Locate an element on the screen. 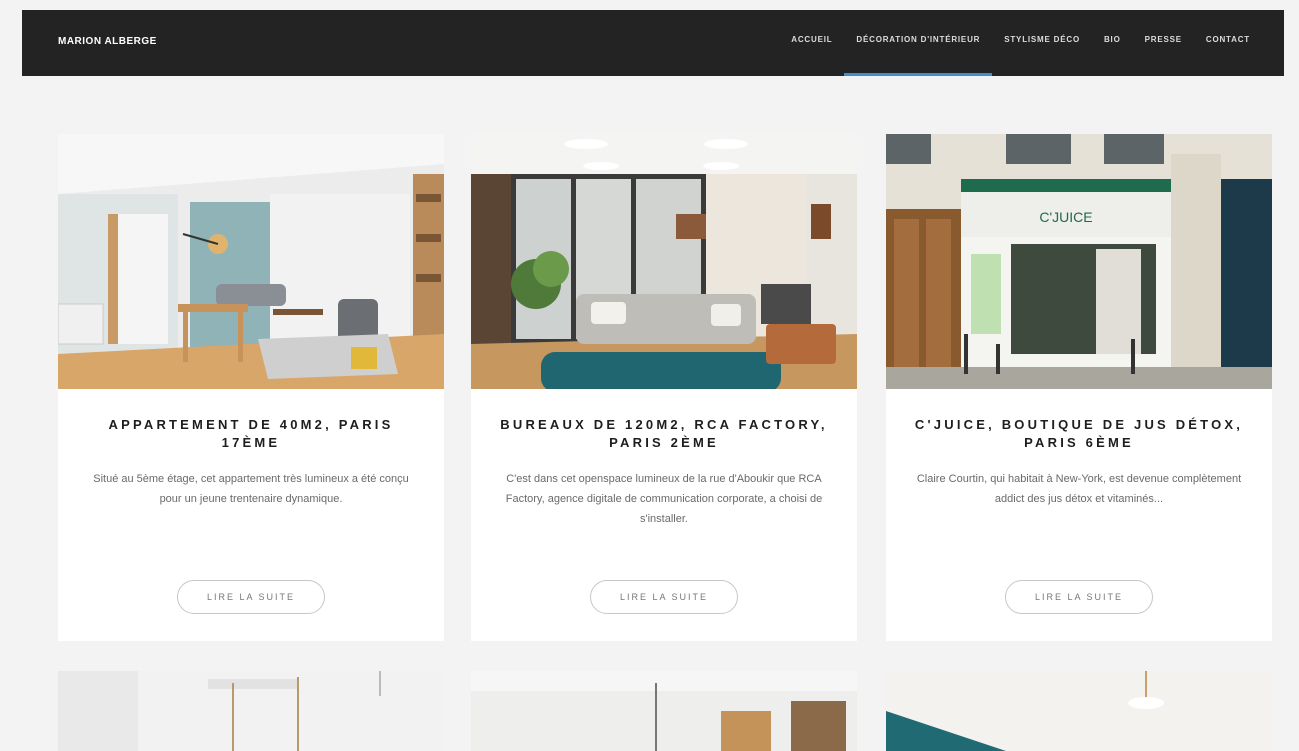 The height and width of the screenshot is (751, 1299). card-title: APPARTEMENT DE 40M2, PARIS 17ÈME is located at coordinates (251, 434).